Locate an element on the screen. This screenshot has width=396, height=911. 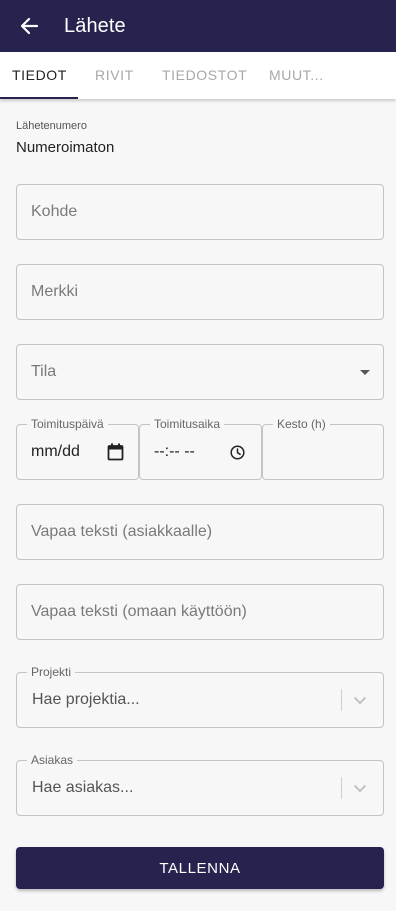
time-legend: Toimitusaika is located at coordinates (187, 424).